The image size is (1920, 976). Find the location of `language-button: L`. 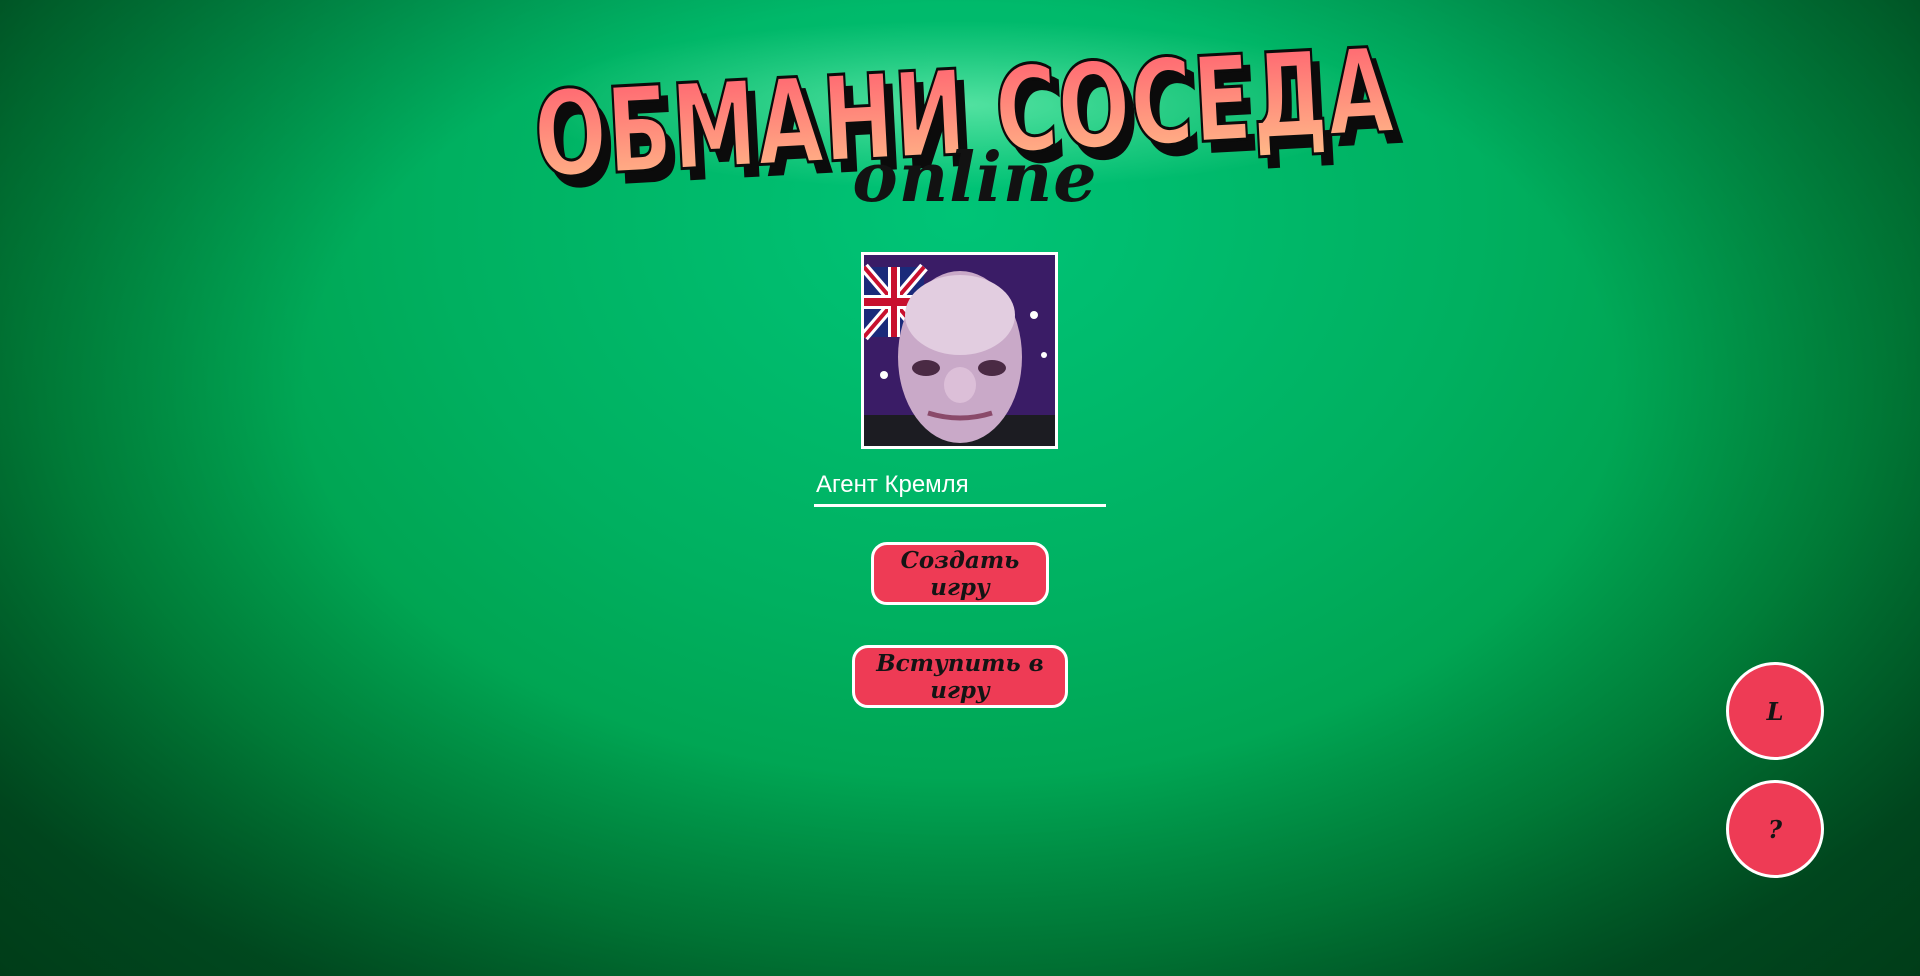

language-button: L is located at coordinates (1775, 711).